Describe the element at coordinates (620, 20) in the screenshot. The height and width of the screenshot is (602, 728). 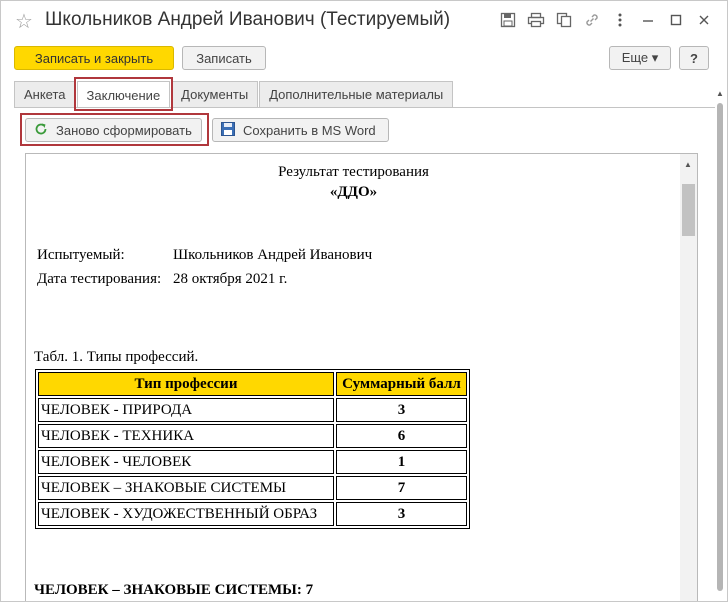
I see `more-vertical-icon` at that location.